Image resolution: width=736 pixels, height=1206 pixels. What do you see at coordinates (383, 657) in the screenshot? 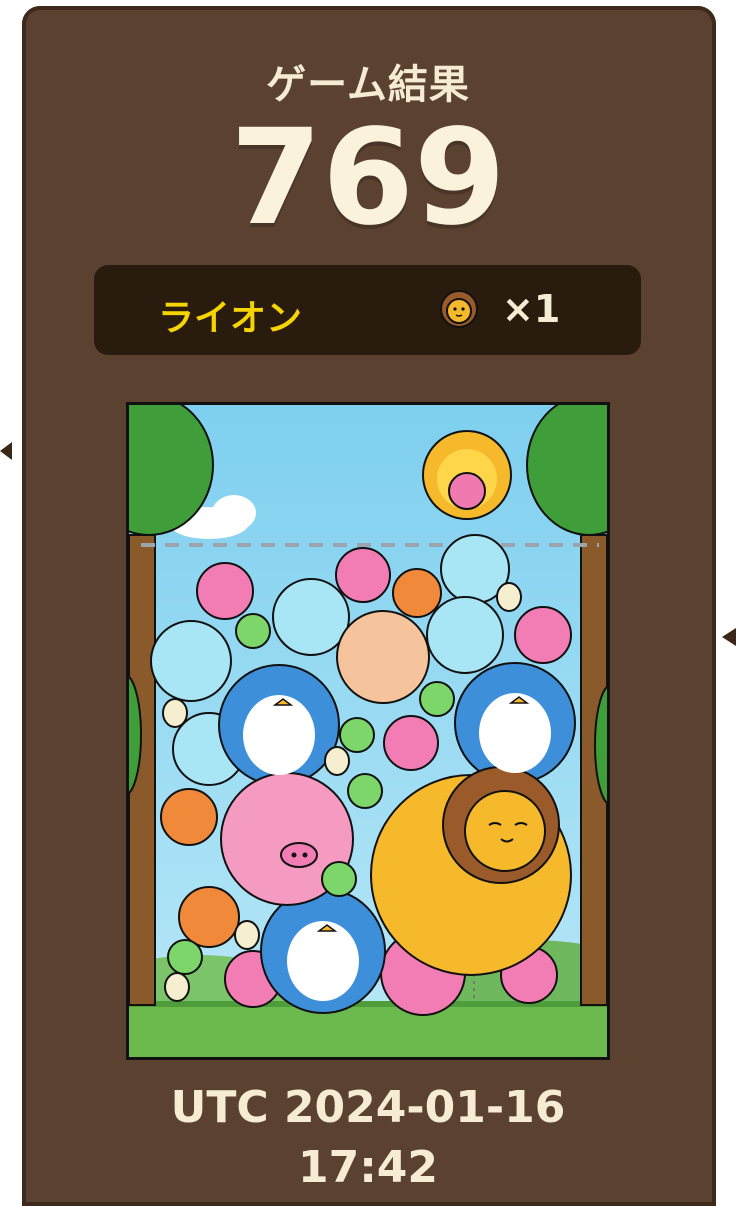
I see `hamster-ball` at bounding box center [383, 657].